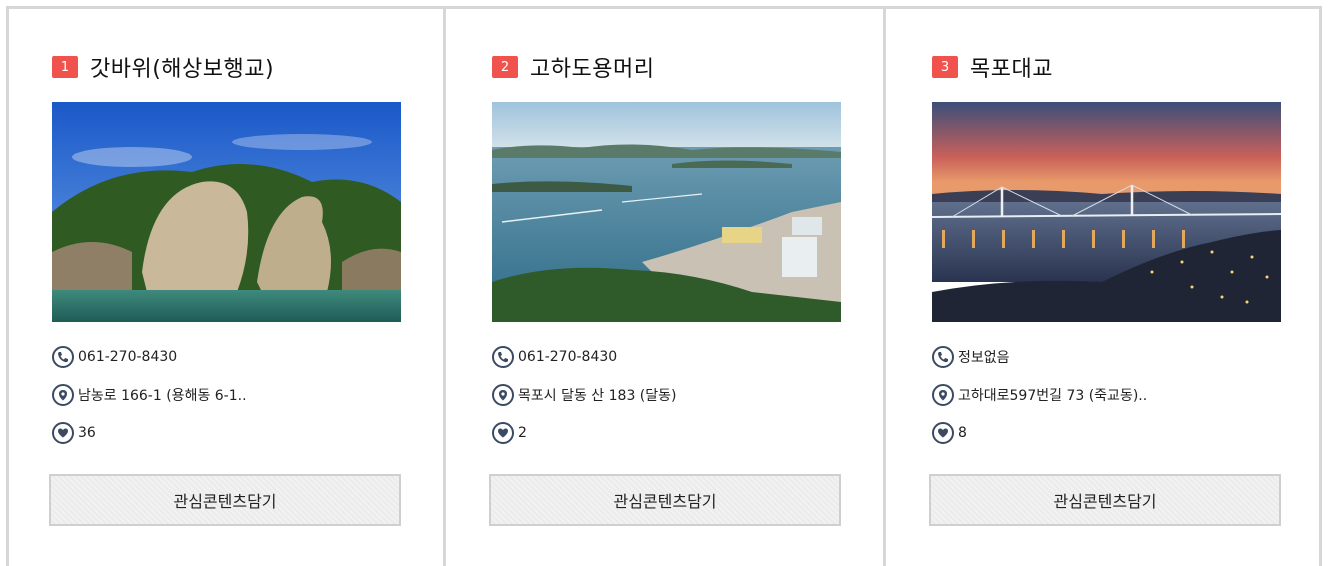 The image size is (1328, 566). Describe the element at coordinates (505, 67) in the screenshot. I see `rank-badge: 2` at that location.